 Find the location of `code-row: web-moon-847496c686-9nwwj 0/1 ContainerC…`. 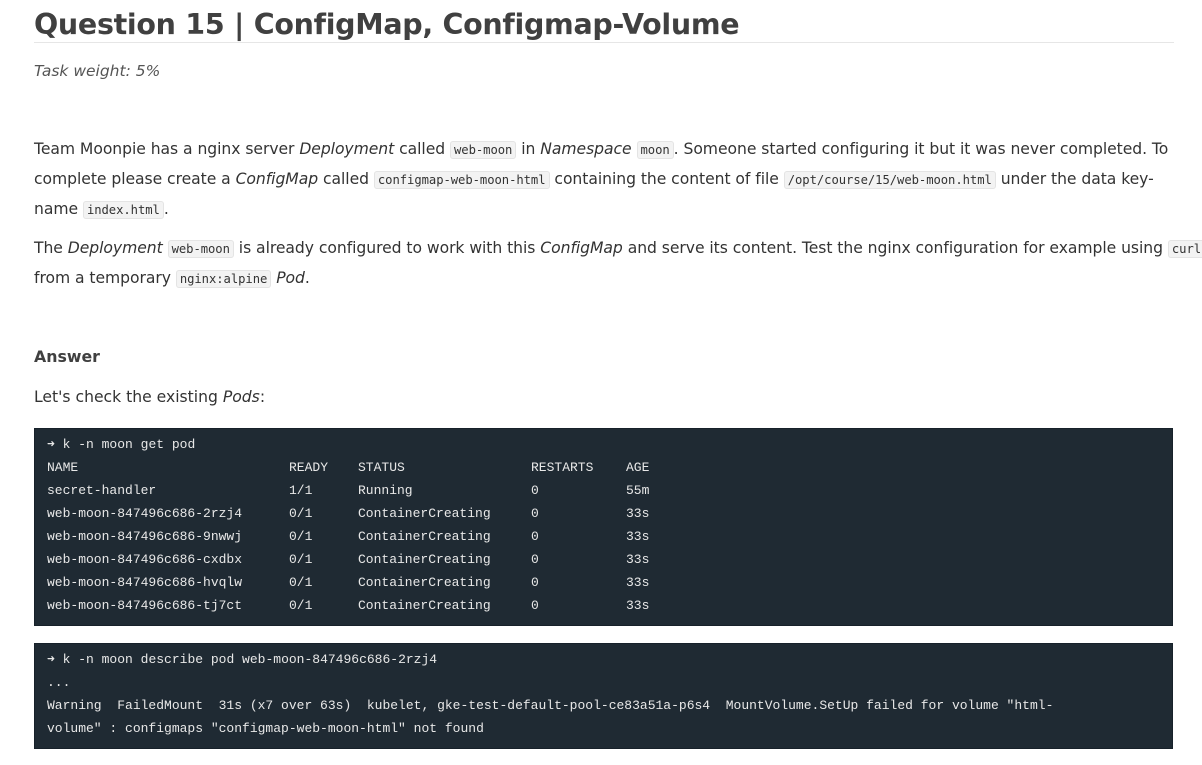

code-row: web-moon-847496c686-9nwwj 0/1 ContainerC… is located at coordinates (603, 536).